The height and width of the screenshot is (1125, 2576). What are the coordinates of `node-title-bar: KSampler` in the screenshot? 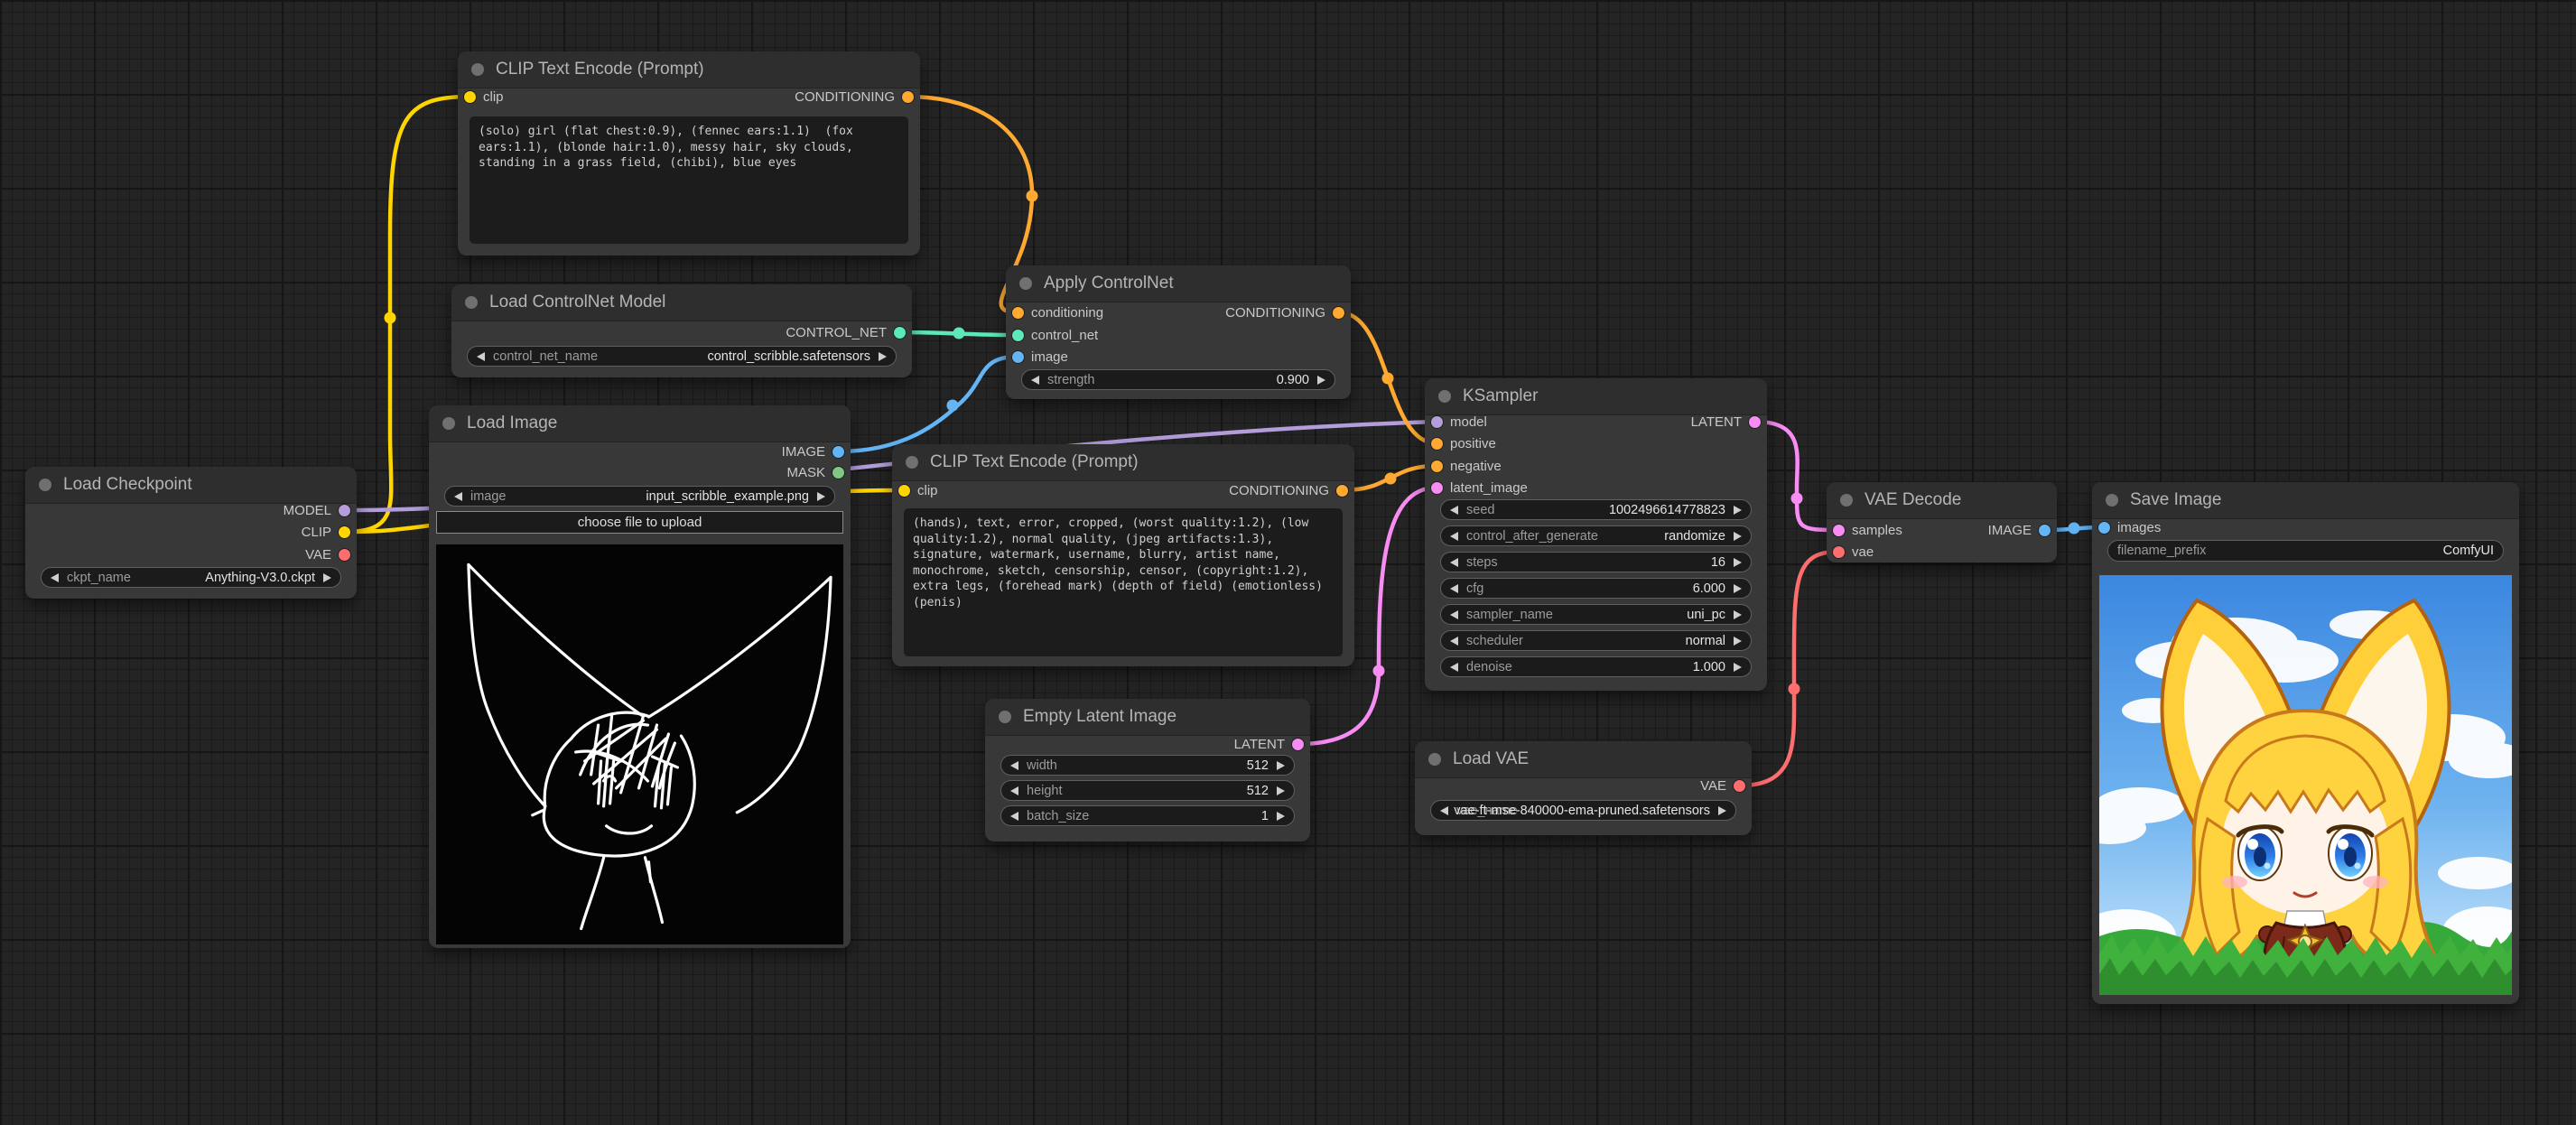 It's located at (1596, 397).